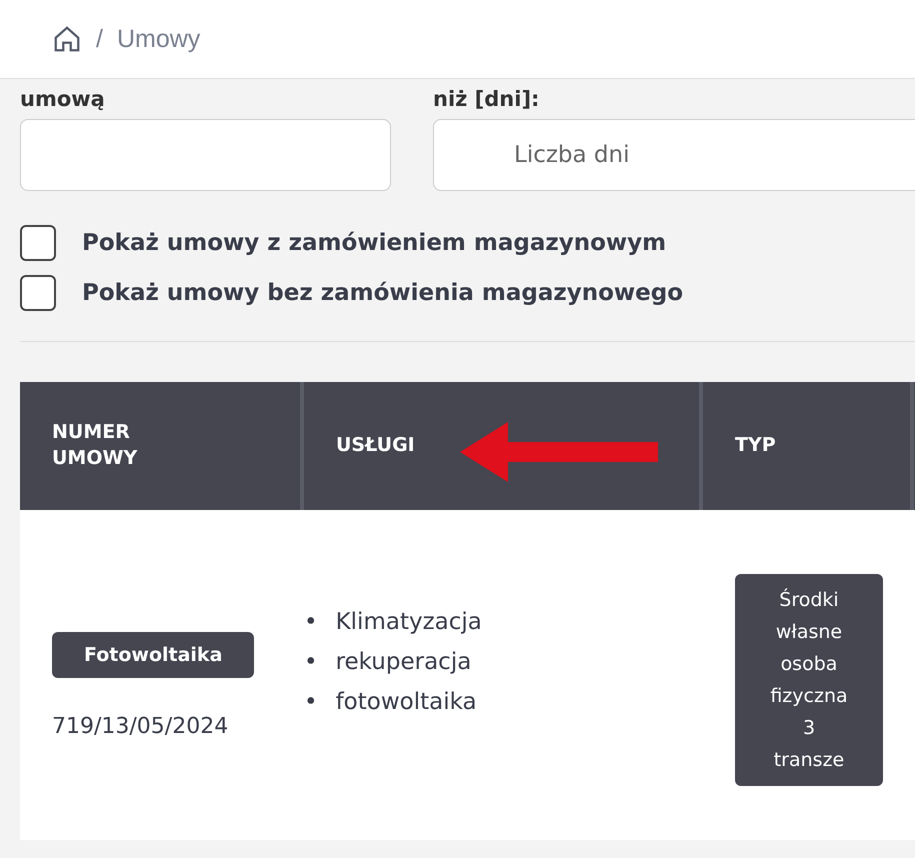 Image resolution: width=915 pixels, height=858 pixels. What do you see at coordinates (383, 293) in the screenshot?
I see `checkbox-label: Pokaż umowy bez zamówienia magazynowego` at bounding box center [383, 293].